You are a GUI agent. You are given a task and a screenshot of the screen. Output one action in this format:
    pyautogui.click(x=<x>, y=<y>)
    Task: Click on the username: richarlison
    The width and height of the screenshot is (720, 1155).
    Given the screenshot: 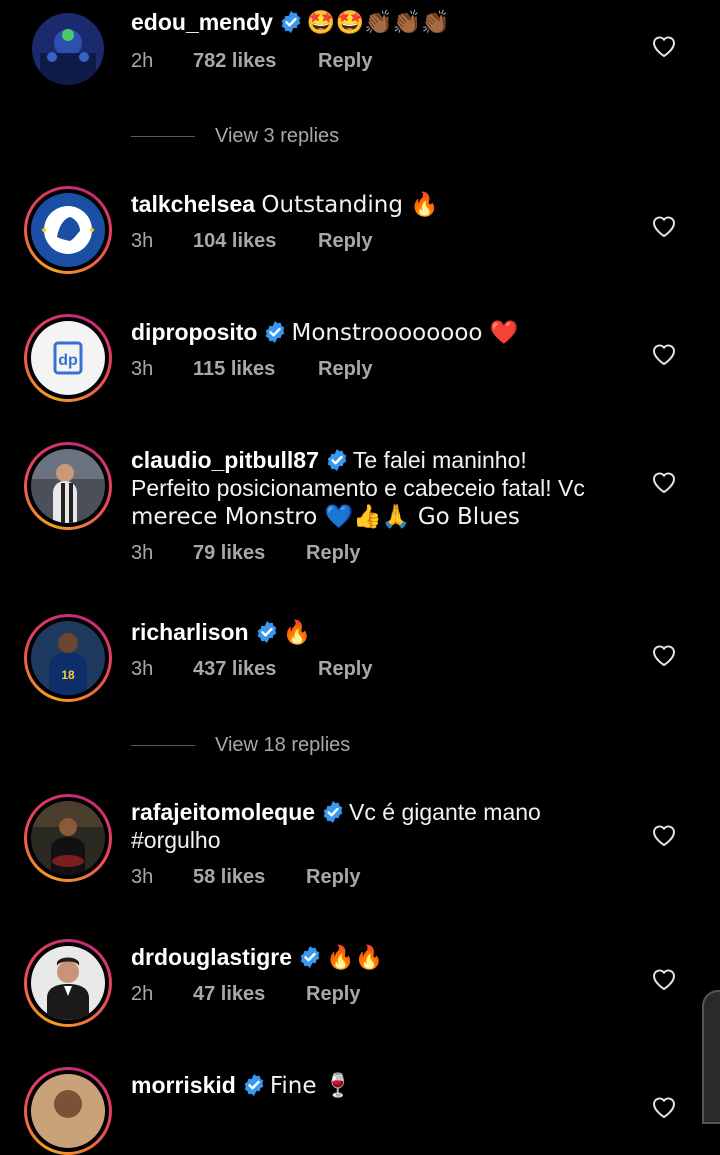 What is the action you would take?
    pyautogui.click(x=190, y=632)
    